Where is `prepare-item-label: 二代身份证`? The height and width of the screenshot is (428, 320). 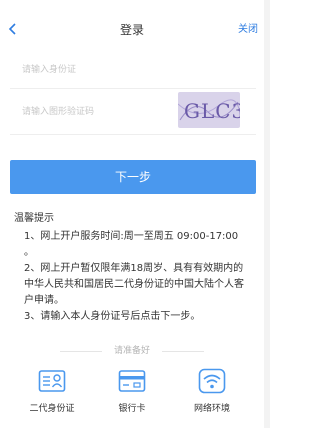 prepare-item-label: 二代身份证 is located at coordinates (52, 409).